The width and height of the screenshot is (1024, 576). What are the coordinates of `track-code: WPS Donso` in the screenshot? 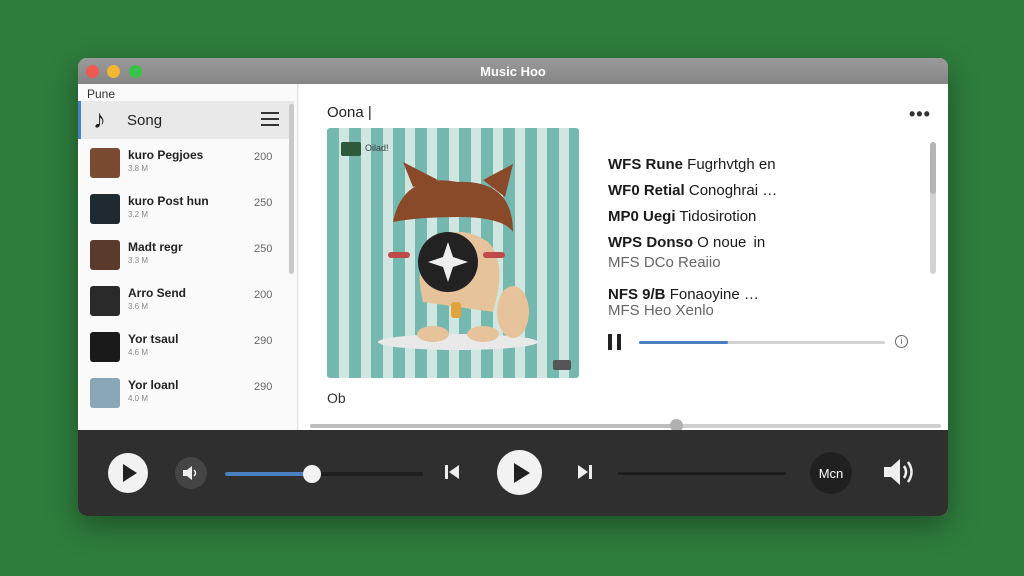 It's located at (650, 242).